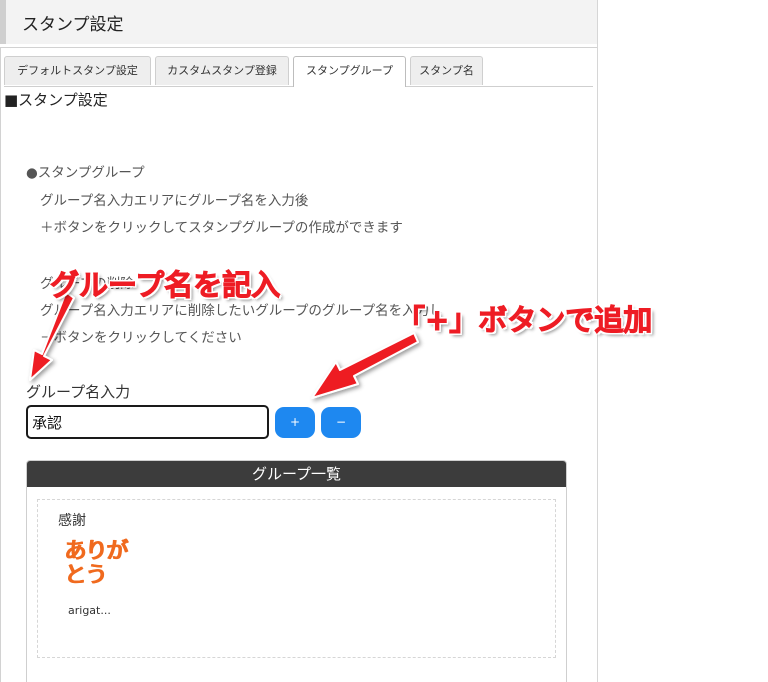 The image size is (768, 682). Describe the element at coordinates (341, 422) in the screenshot. I see `remove-group-button: −` at that location.